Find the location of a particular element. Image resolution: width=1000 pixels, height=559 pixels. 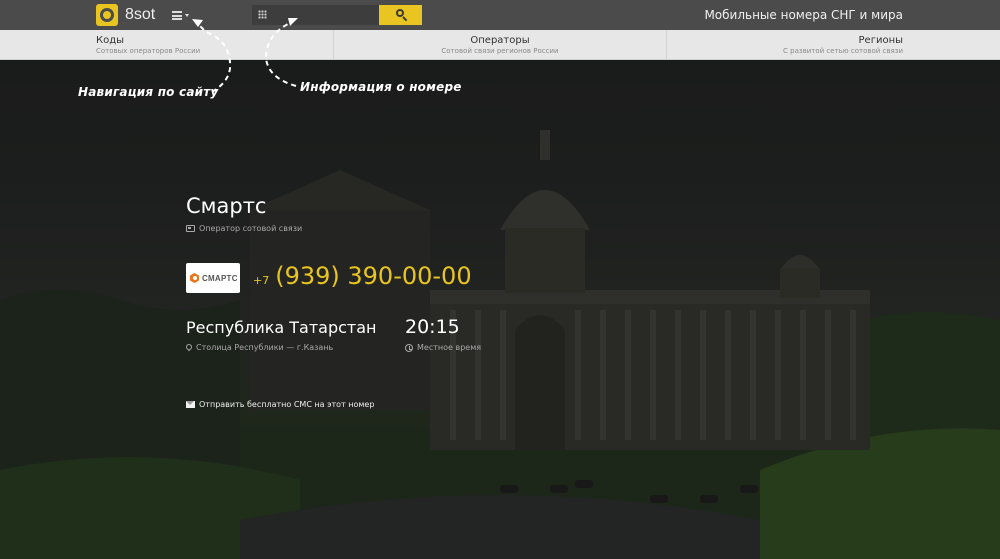

operator-logo-text: СМАРТС is located at coordinates (220, 278).